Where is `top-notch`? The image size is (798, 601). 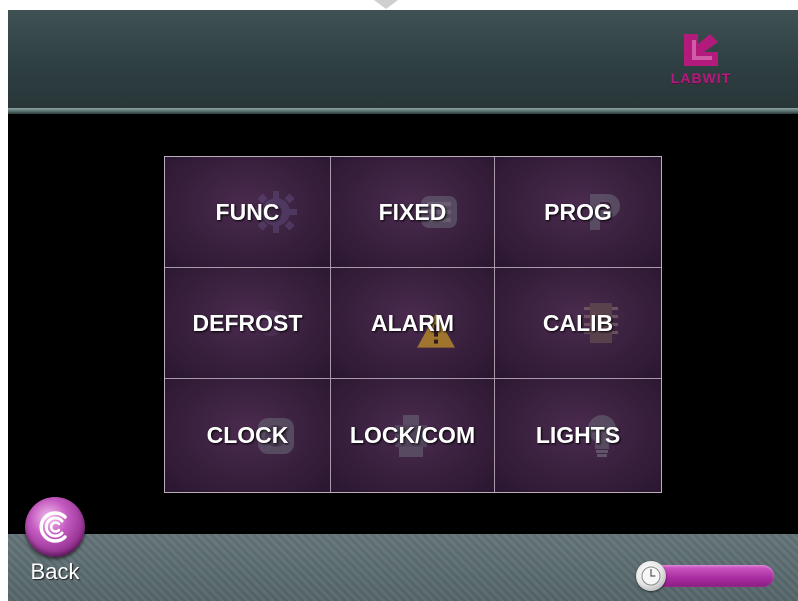 top-notch is located at coordinates (386, 4).